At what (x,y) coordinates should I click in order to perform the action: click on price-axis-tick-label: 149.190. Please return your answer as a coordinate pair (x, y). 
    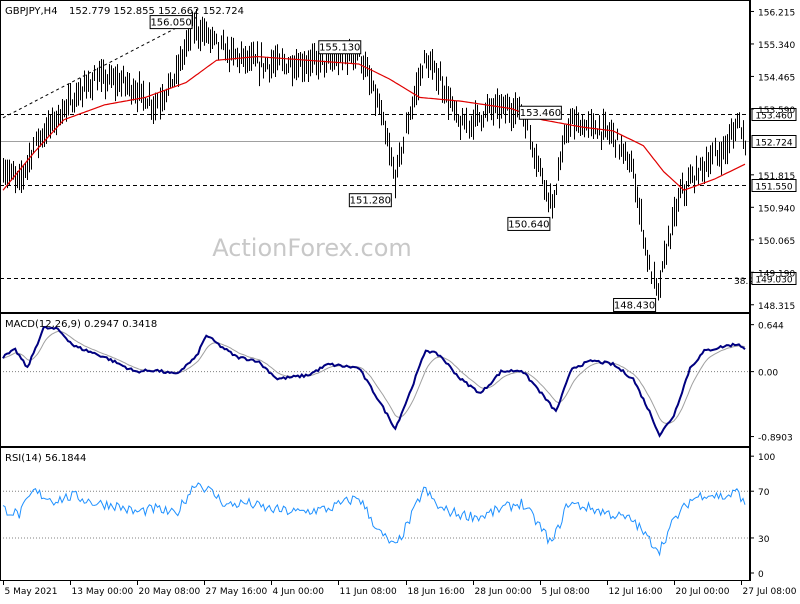
    Looking at the image, I should click on (776, 274).